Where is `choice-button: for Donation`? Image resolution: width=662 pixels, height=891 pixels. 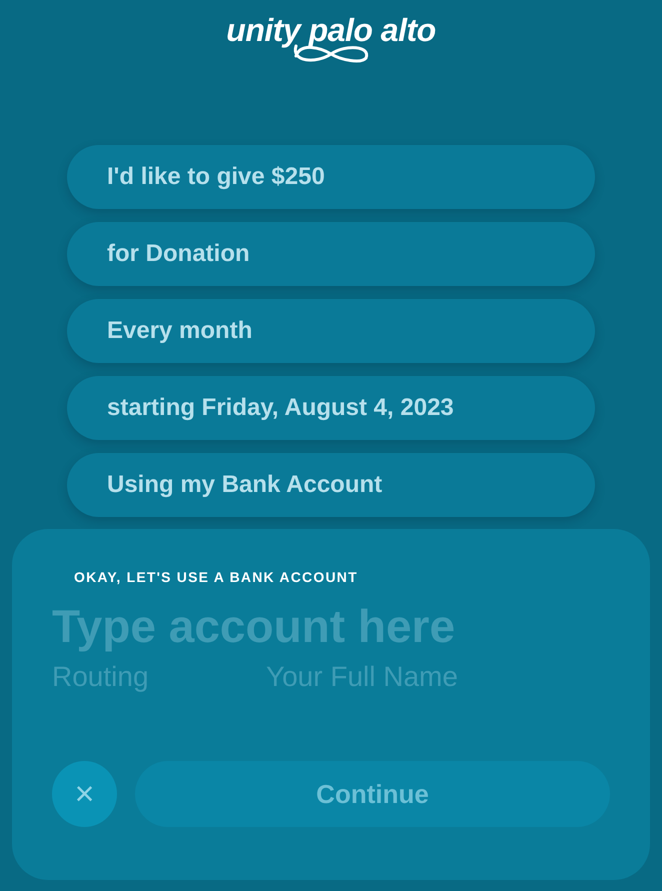
choice-button: for Donation is located at coordinates (331, 254).